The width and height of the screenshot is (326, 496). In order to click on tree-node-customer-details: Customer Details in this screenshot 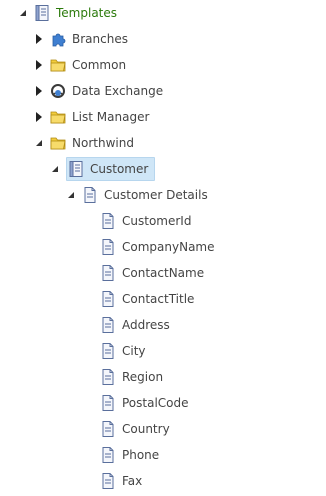, I will do `click(138, 195)`.